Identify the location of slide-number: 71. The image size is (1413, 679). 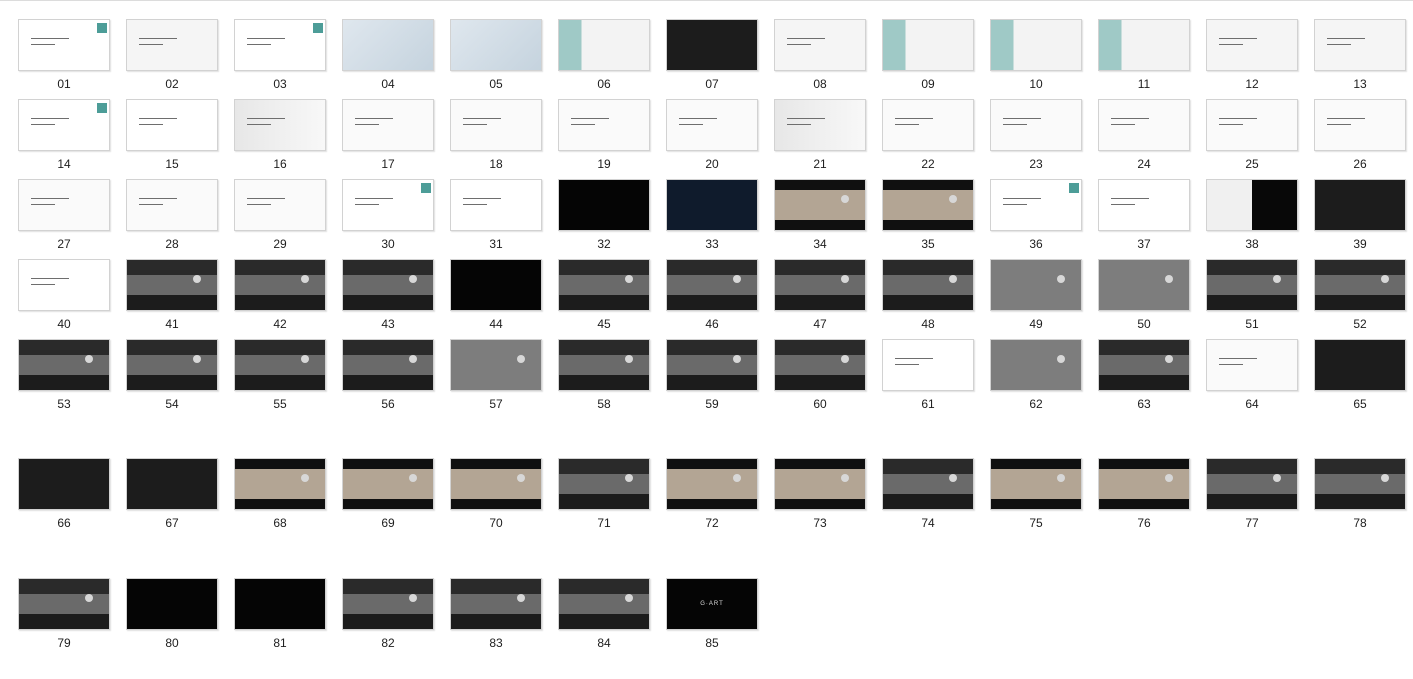
(604, 523).